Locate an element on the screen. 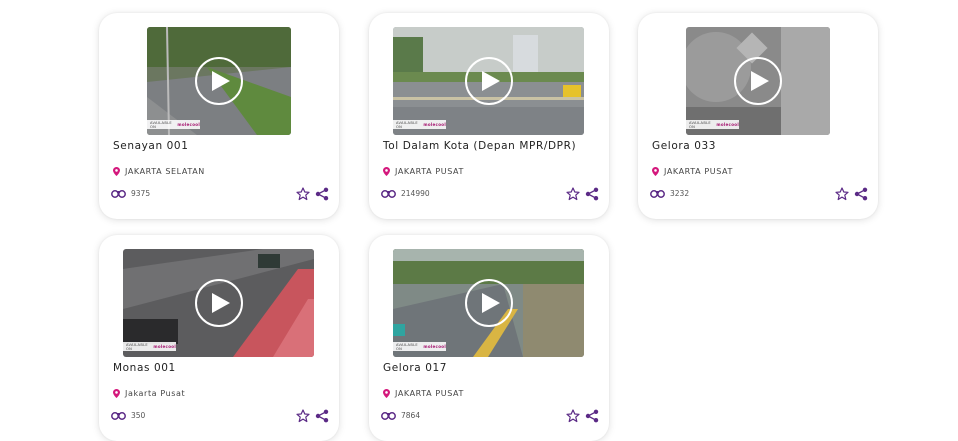 The image size is (958, 441). view-count: 3232 is located at coordinates (669, 193).